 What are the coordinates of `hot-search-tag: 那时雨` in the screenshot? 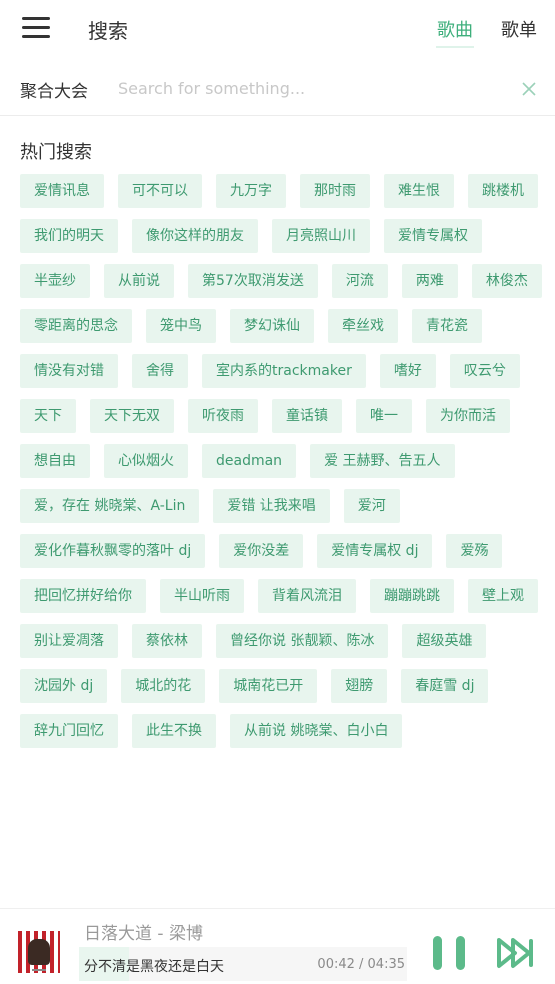 It's located at (335, 191).